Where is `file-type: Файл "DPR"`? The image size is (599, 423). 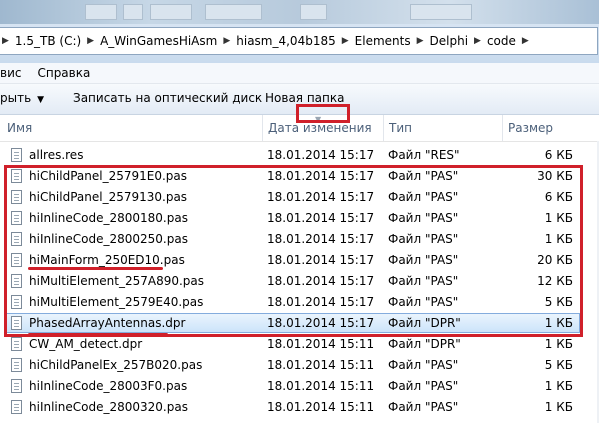
file-type: Файл "DPR" is located at coordinates (424, 344).